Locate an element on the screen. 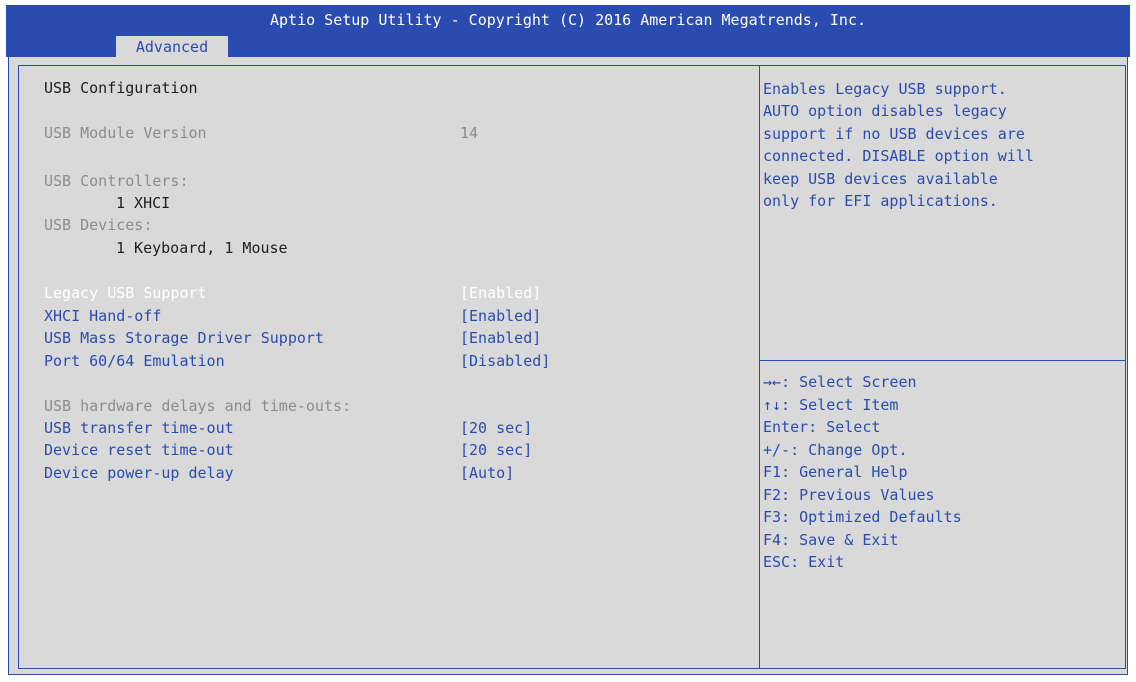 The height and width of the screenshot is (682, 1136). help-line: Enables Legacy USB support. is located at coordinates (885, 89).